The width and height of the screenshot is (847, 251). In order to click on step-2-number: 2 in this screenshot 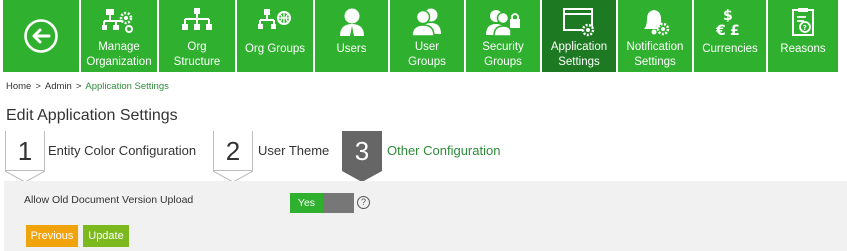, I will do `click(233, 151)`.